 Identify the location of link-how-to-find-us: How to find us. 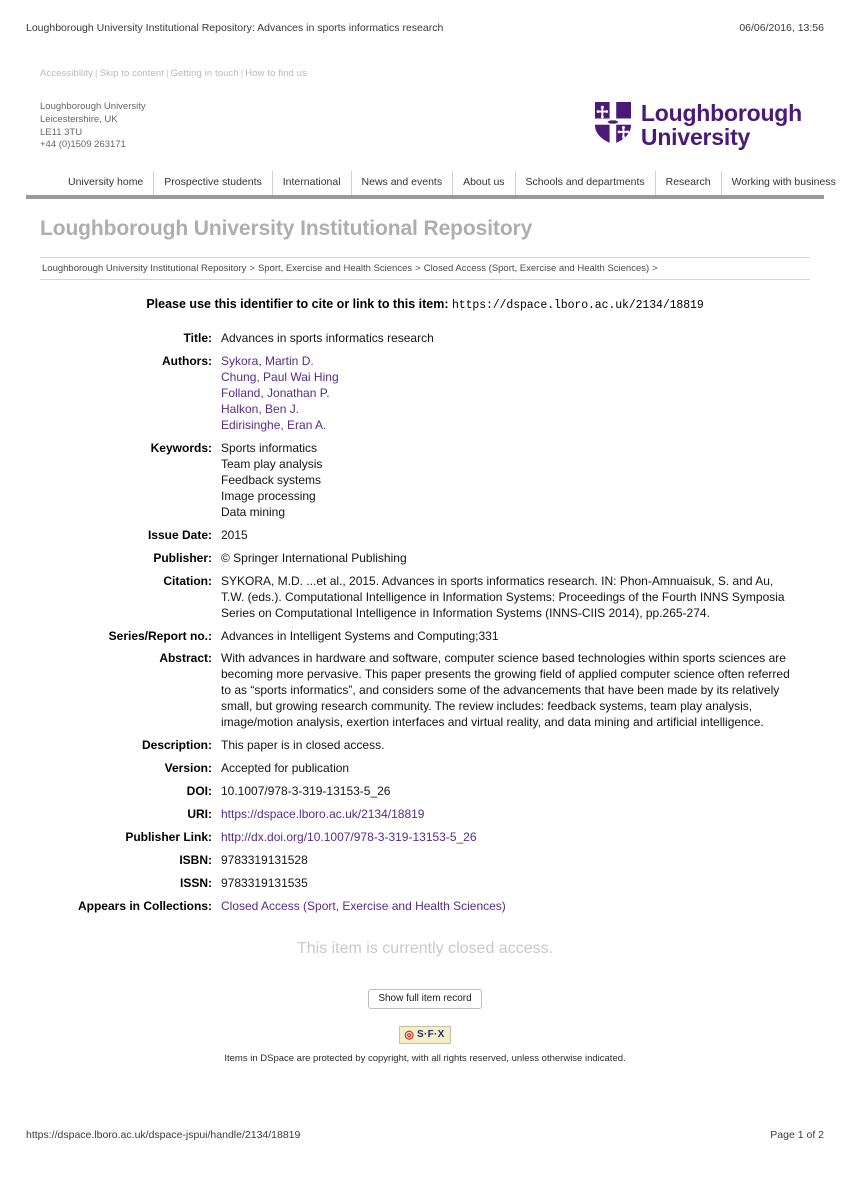
(276, 73).